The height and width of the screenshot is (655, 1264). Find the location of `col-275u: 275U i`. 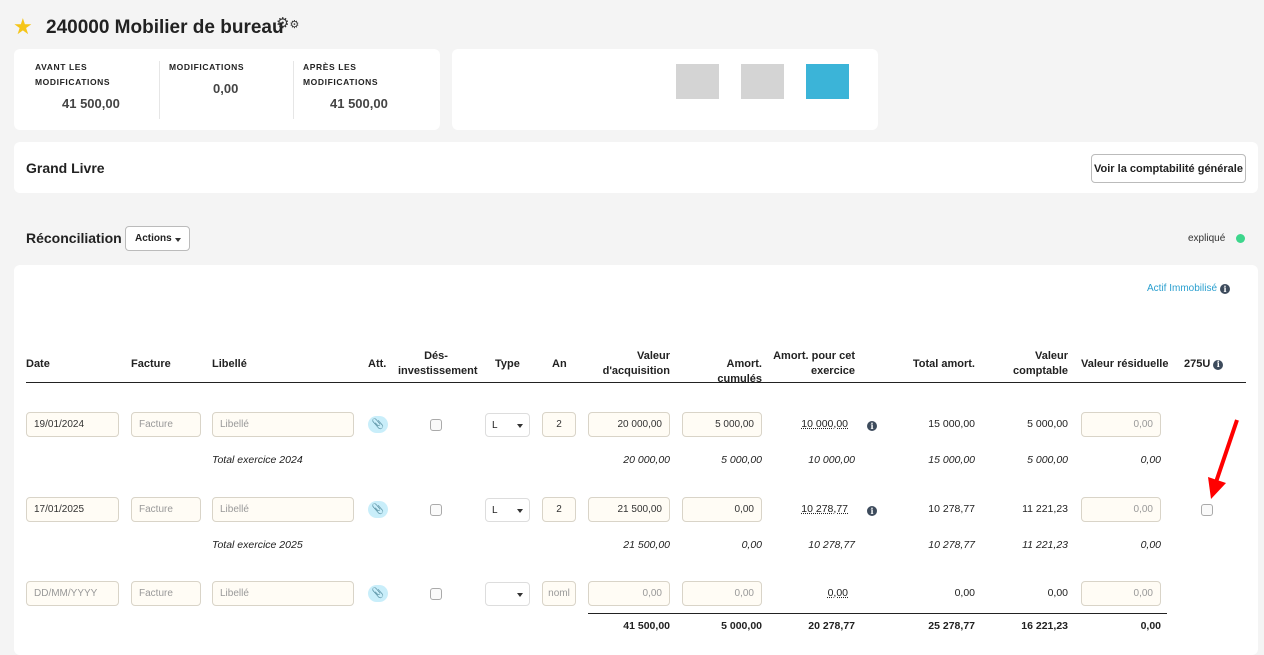

col-275u: 275U i is located at coordinates (1204, 364).